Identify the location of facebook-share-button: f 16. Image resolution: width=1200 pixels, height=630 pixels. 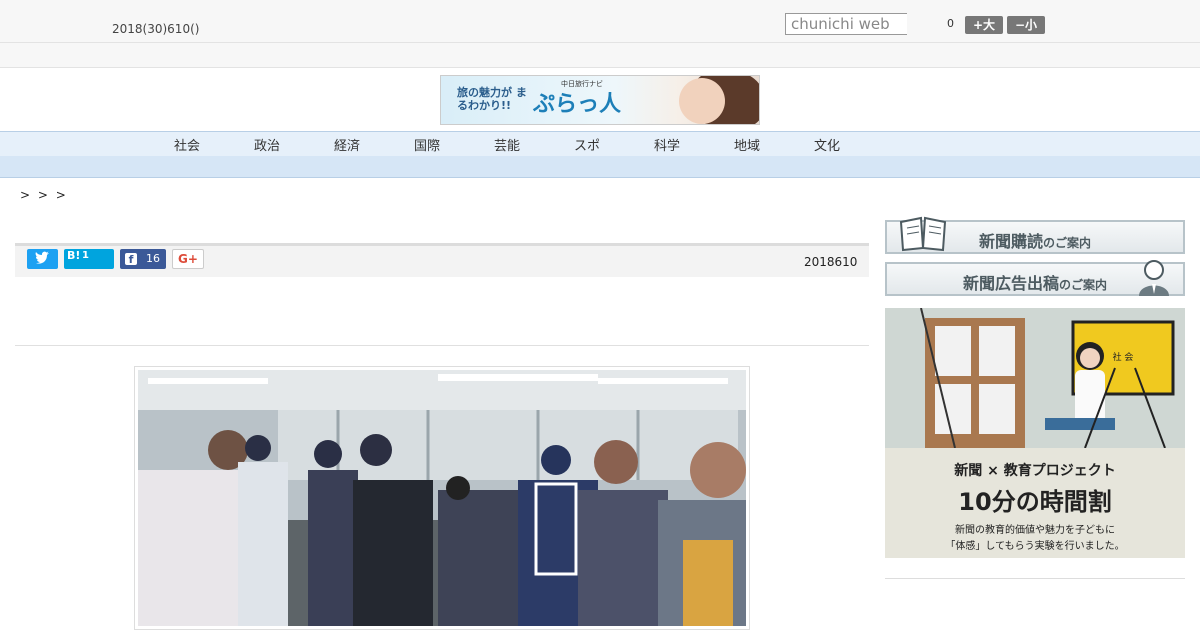
(143, 259).